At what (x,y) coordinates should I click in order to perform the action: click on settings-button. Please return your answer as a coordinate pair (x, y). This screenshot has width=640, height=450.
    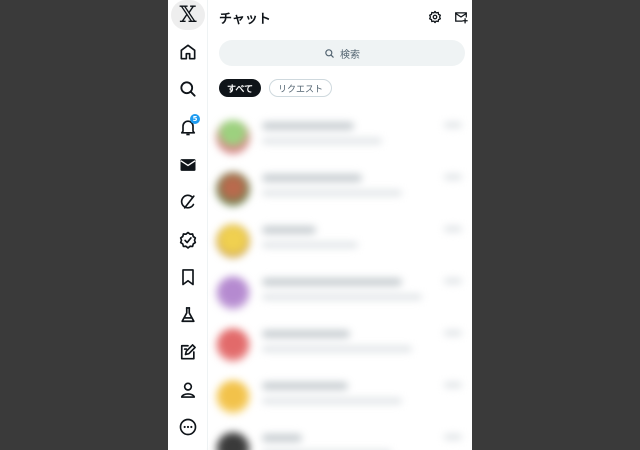
    Looking at the image, I should click on (435, 17).